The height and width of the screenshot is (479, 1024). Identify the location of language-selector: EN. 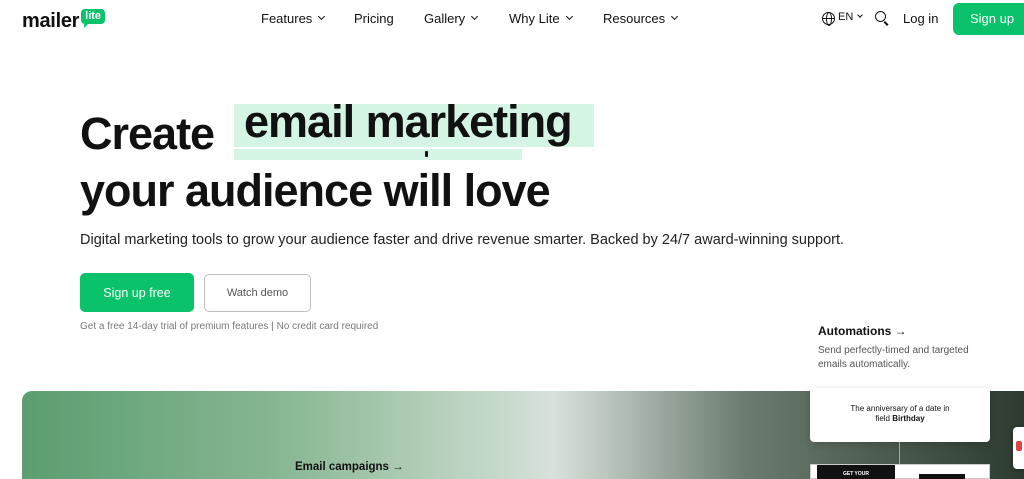
(851, 17).